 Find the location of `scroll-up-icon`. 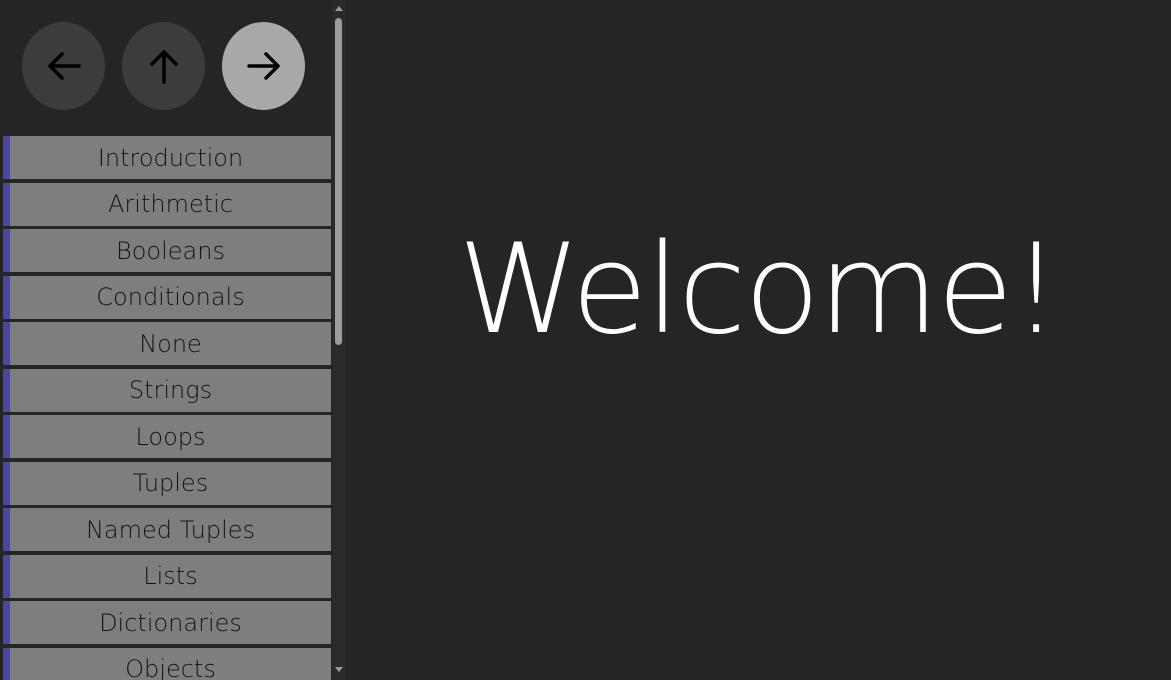

scroll-up-icon is located at coordinates (339, 8).